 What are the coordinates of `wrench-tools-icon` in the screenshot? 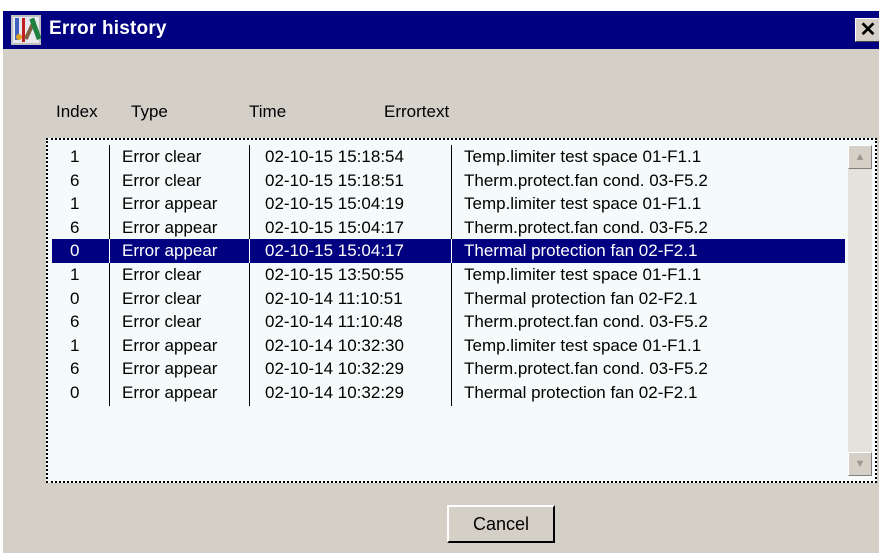 It's located at (26, 30).